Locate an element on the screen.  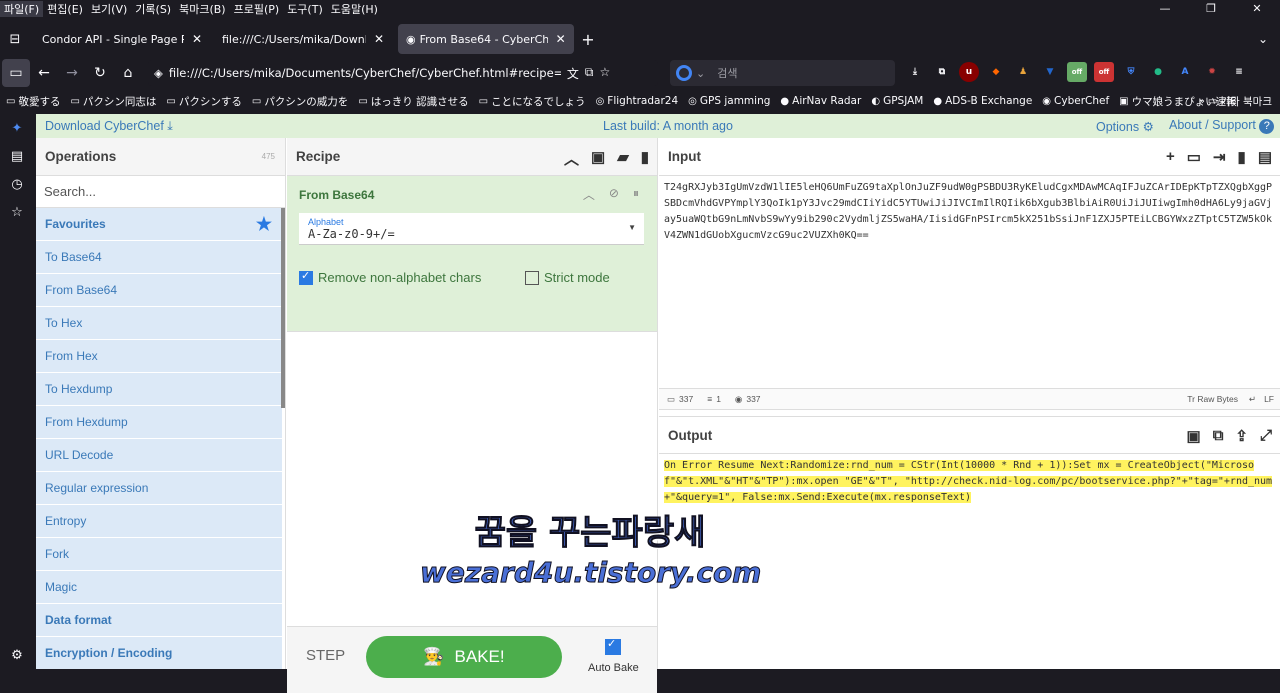
op-fork: Fork is located at coordinates (159, 554).